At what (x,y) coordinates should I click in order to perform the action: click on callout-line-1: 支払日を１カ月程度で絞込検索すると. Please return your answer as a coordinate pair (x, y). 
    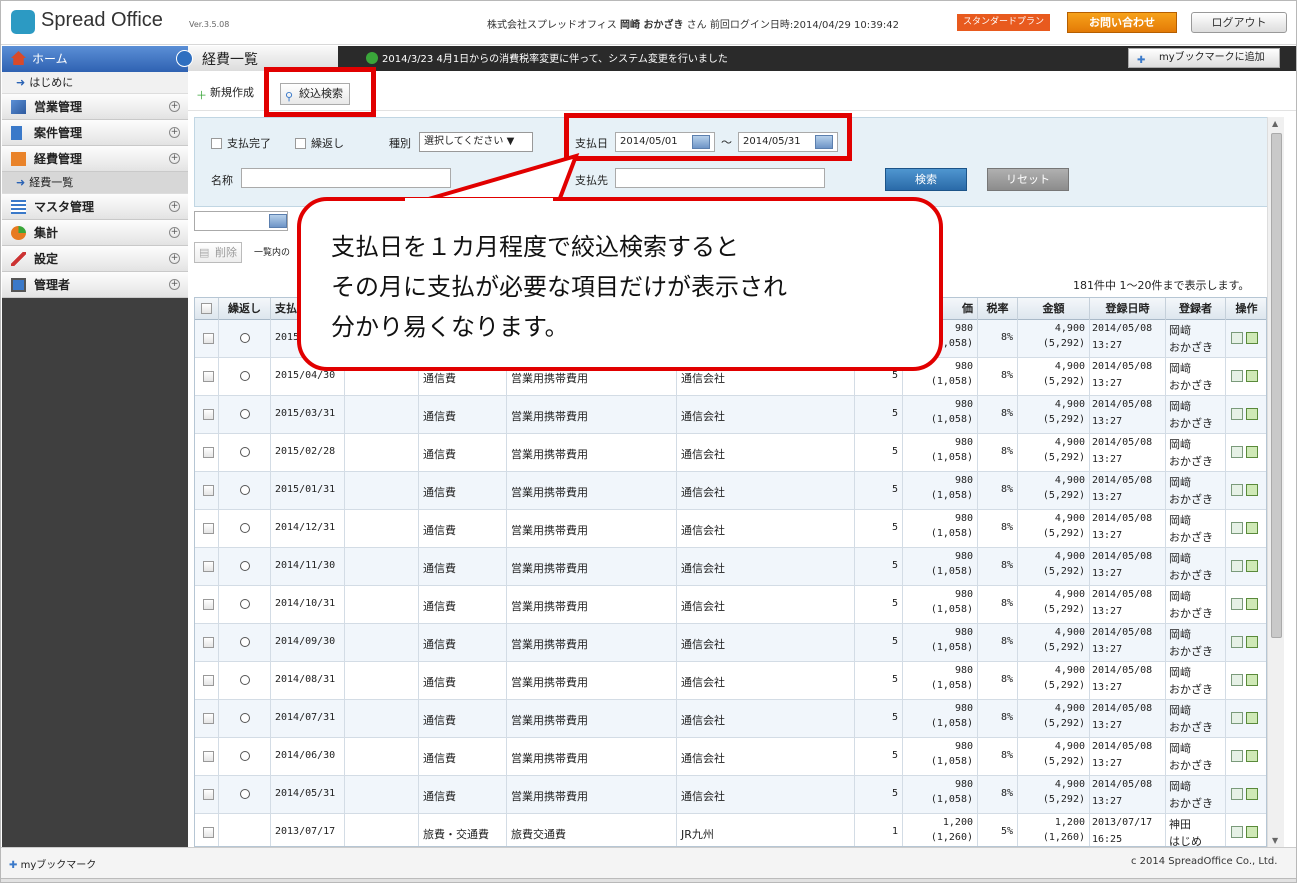
    Looking at the image, I should click on (535, 247).